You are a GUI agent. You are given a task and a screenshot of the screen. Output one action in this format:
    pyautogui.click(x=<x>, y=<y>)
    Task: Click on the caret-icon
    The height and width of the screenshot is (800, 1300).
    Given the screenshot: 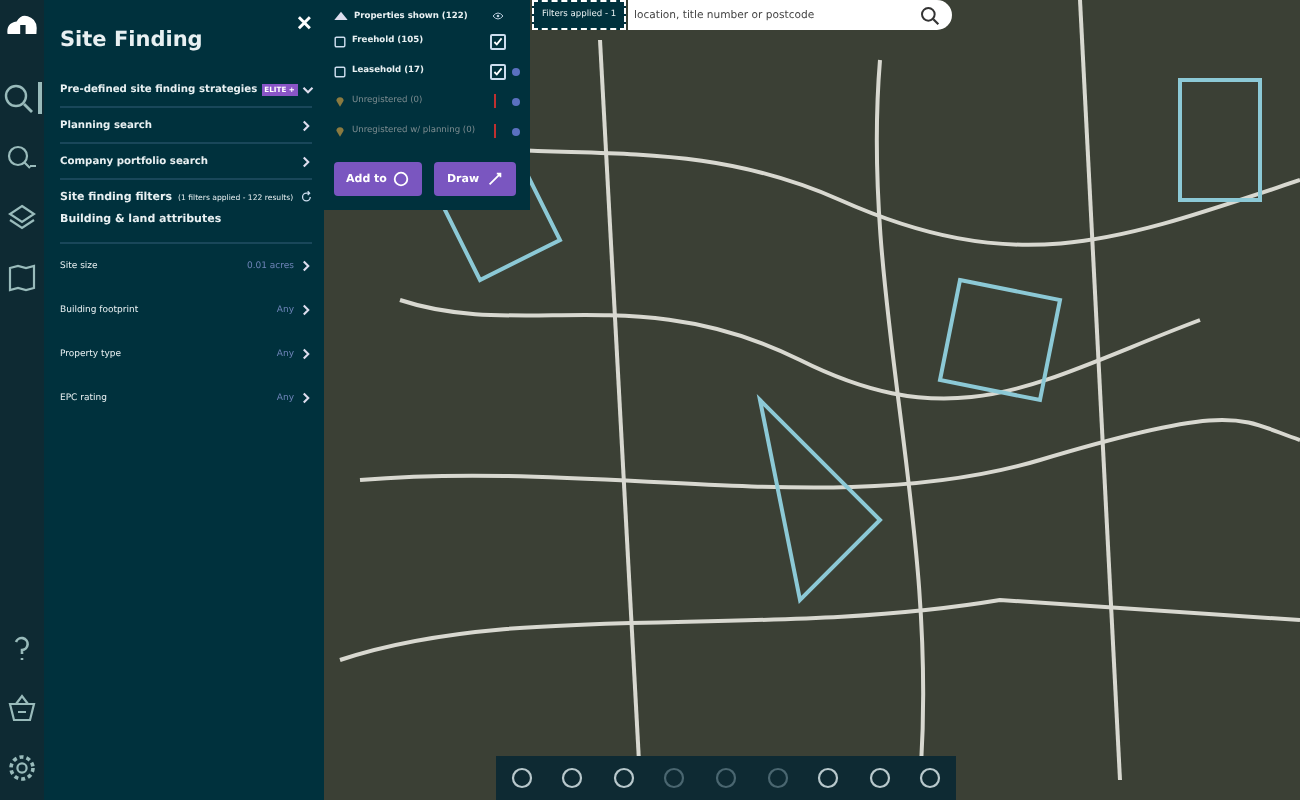 What is the action you would take?
    pyautogui.click(x=341, y=16)
    